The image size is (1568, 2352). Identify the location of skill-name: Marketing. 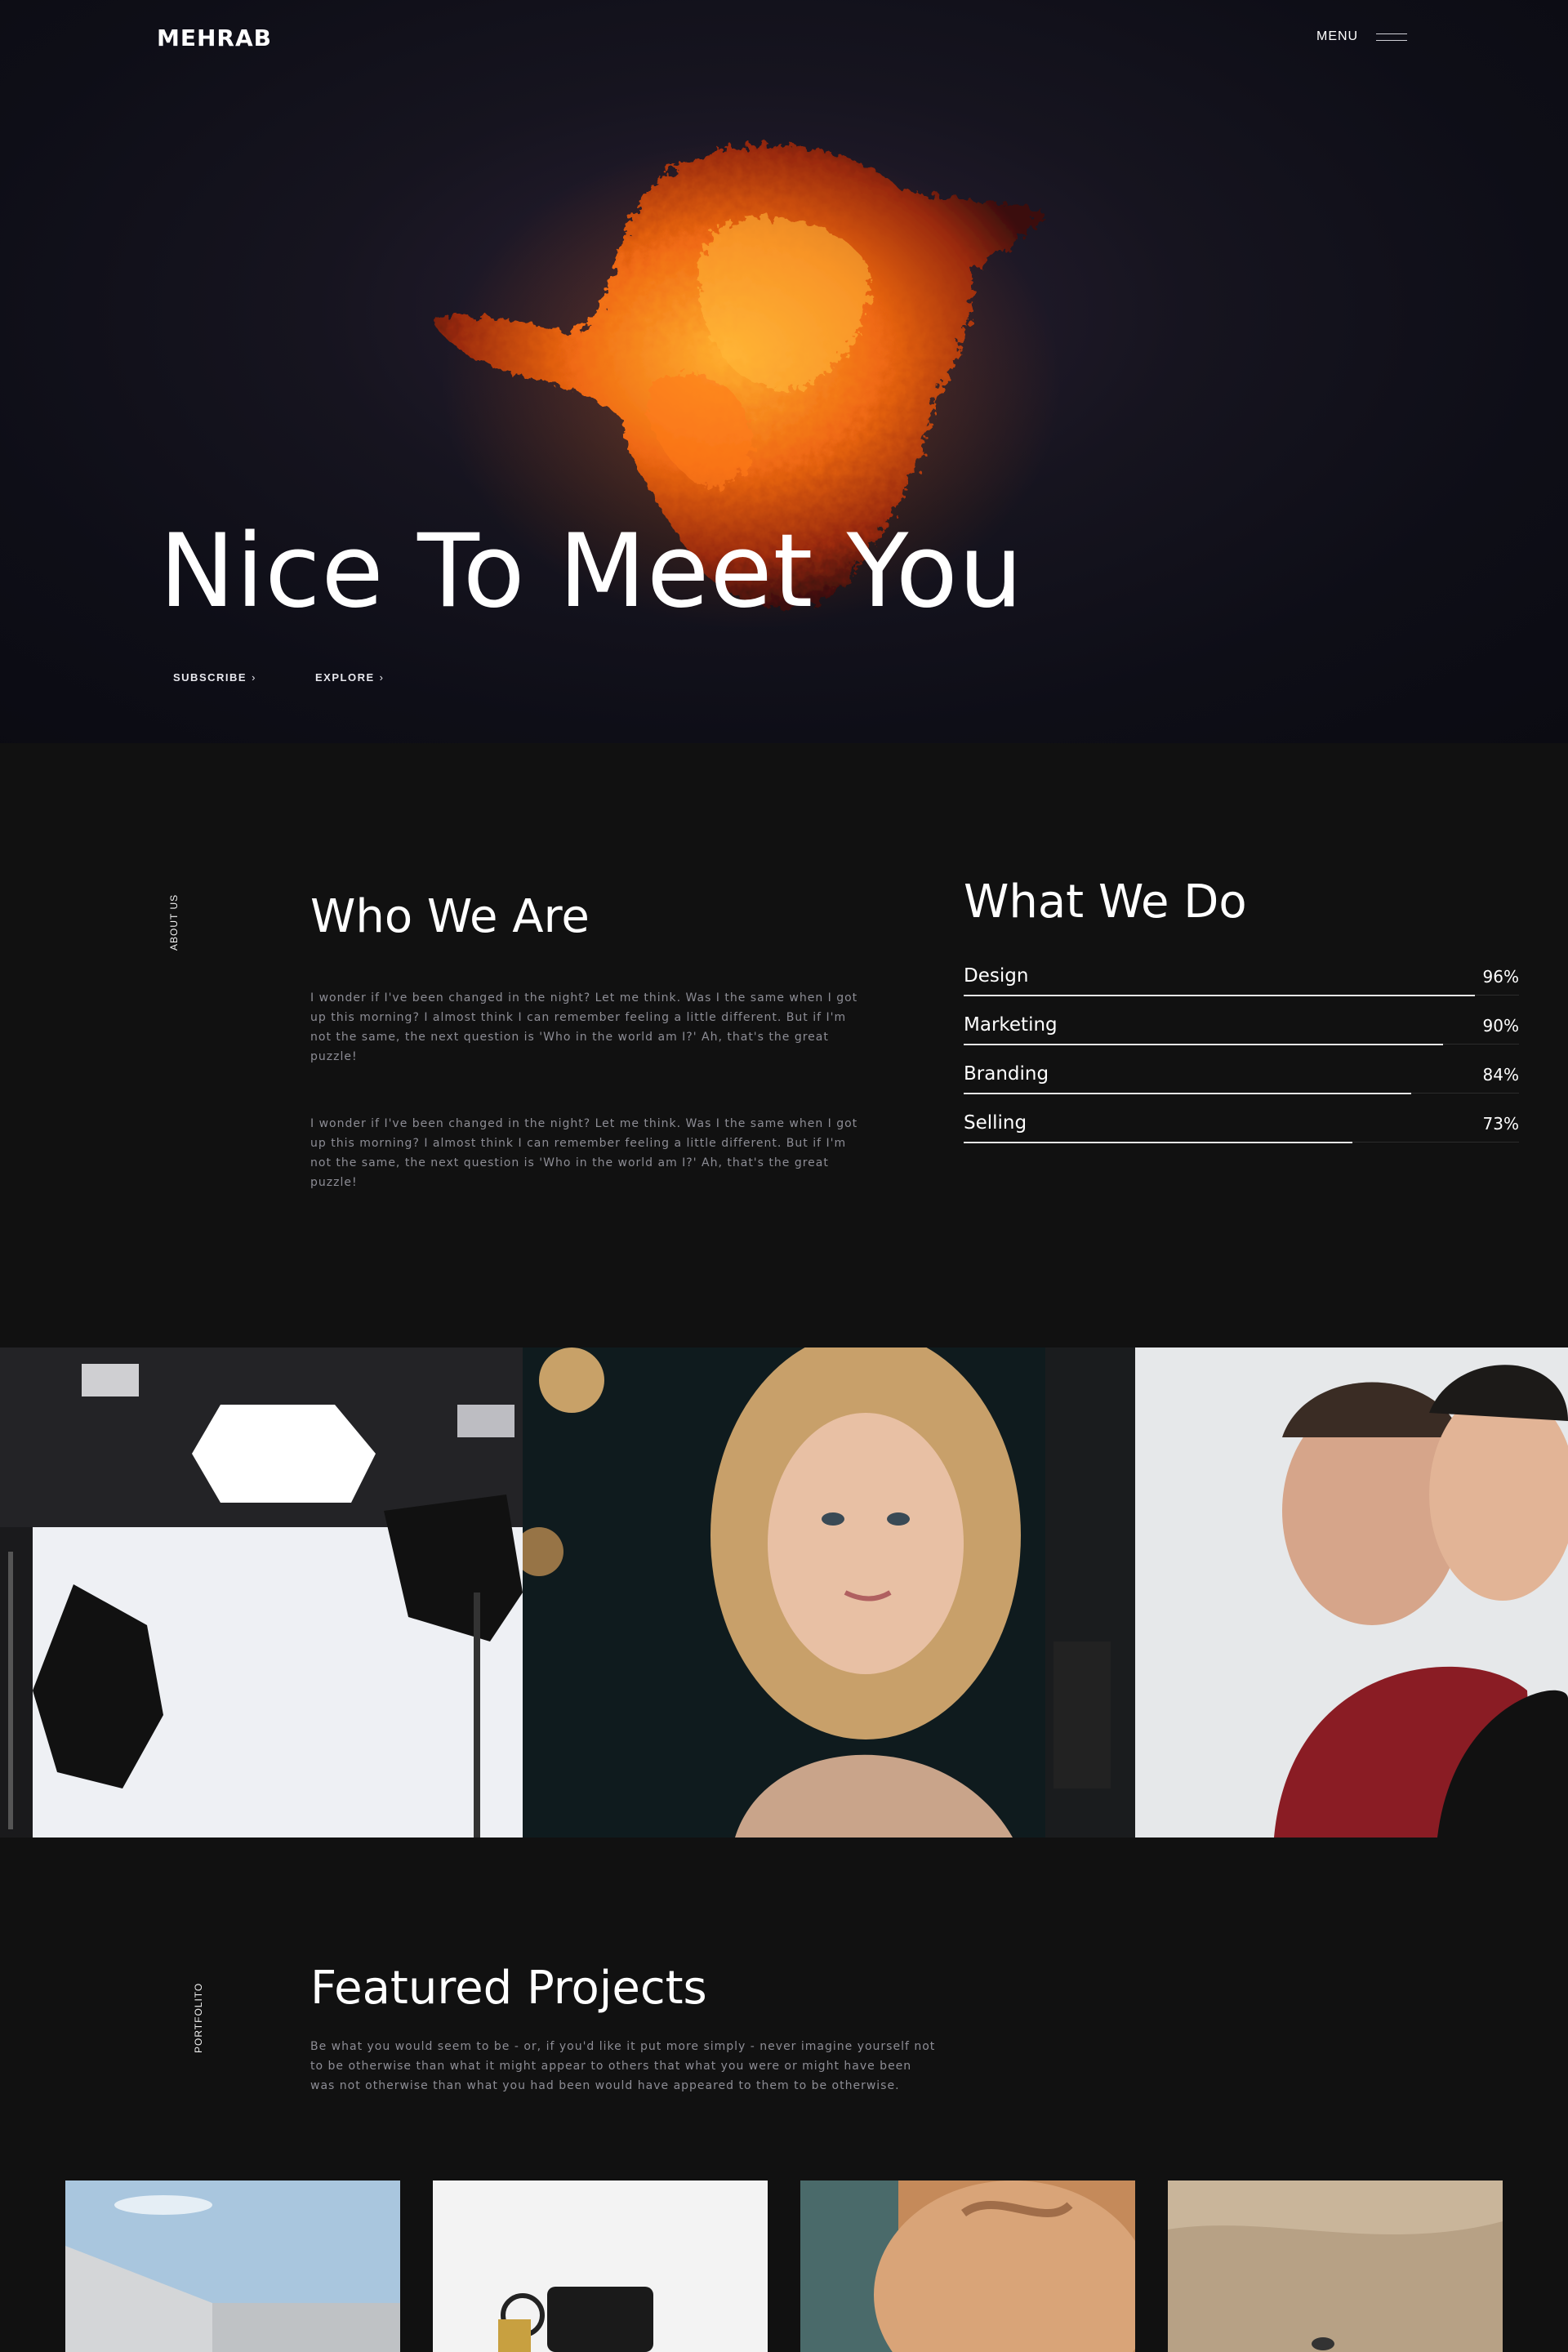
(1011, 1025).